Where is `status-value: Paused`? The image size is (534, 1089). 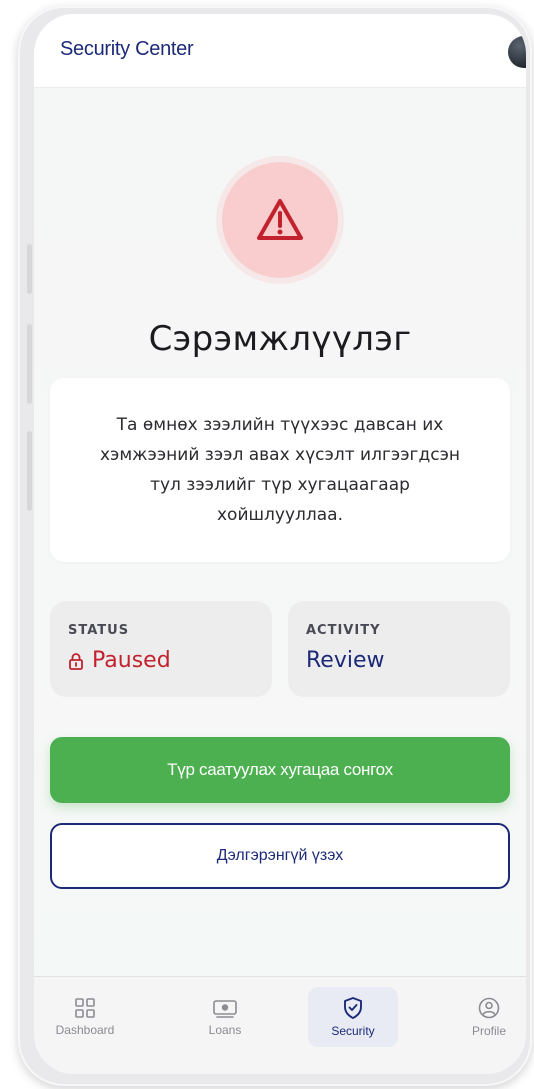 status-value: Paused is located at coordinates (170, 660).